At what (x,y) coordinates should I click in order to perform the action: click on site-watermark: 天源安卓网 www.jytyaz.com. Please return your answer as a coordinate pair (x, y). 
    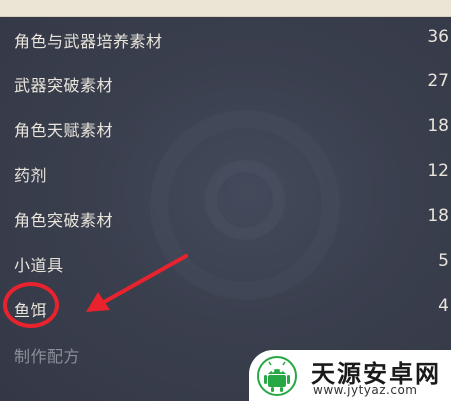
    Looking at the image, I should click on (350, 375).